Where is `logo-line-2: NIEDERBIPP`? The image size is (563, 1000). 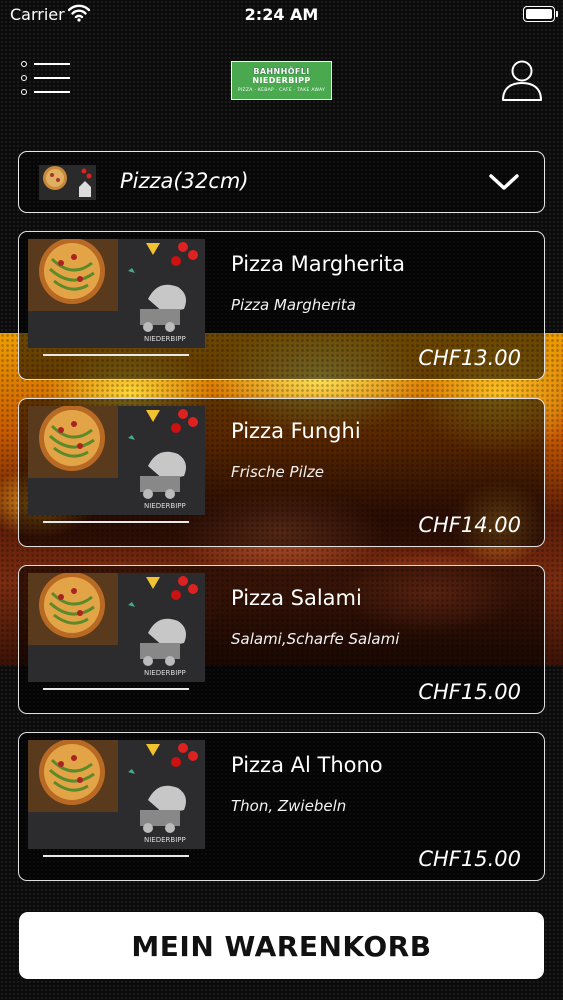 logo-line-2: NIEDERBIPP is located at coordinates (281, 80).